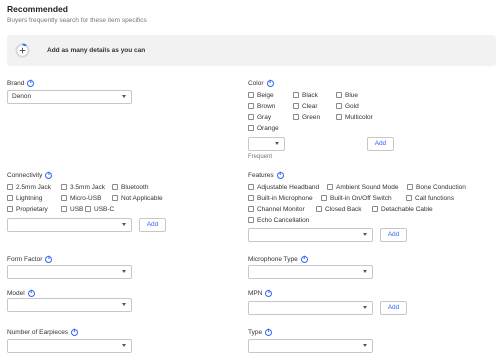 The height and width of the screenshot is (363, 500). I want to click on connectivity-option-usb: USB, so click(72, 209).